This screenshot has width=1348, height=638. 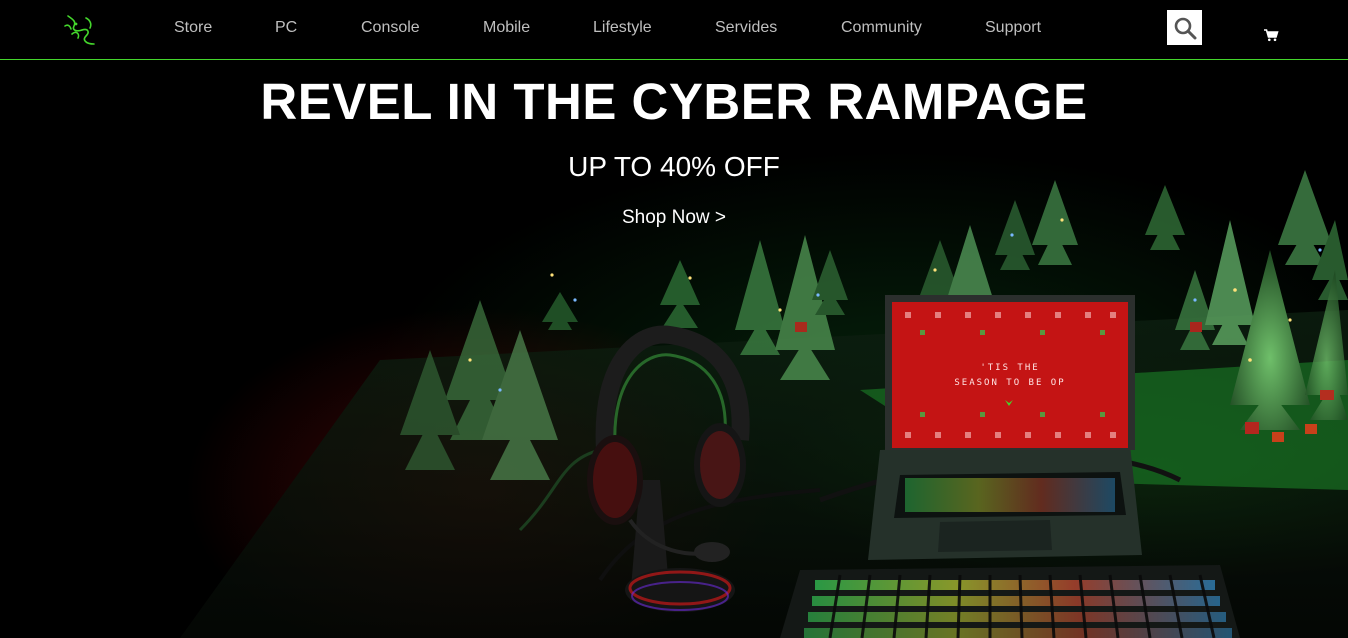 I want to click on screen-text-line-2: SEASON TO BE OP, so click(x=1009, y=383).